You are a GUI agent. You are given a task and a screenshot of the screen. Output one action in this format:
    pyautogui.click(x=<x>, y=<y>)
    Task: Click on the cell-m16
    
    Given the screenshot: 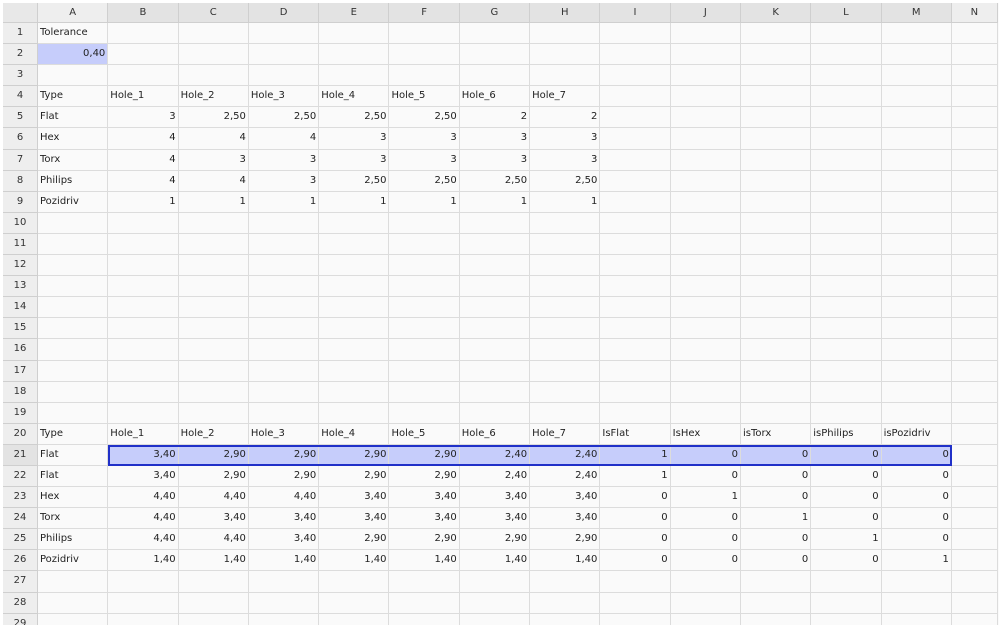 What is the action you would take?
    pyautogui.click(x=916, y=350)
    